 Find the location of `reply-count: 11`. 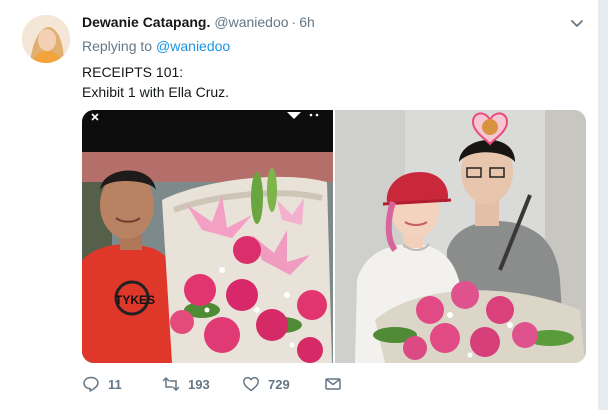

reply-count: 11 is located at coordinates (115, 384).